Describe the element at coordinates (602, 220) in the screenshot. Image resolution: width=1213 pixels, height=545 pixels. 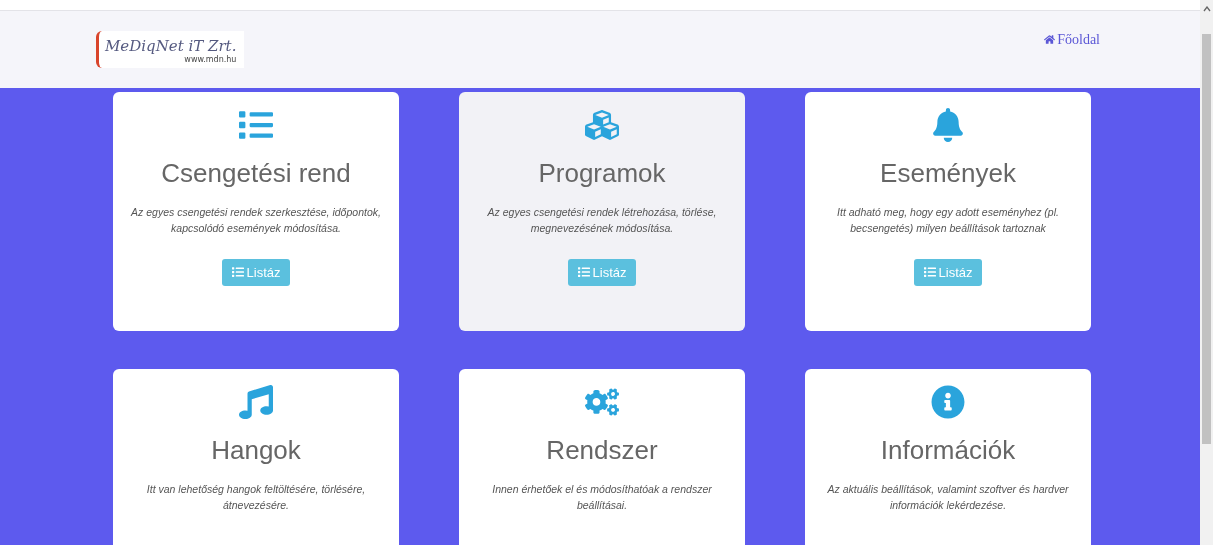
I see `card-description: Az egyes csengetési rendek létrehozása, törlése, megnevezésének módosítása.` at that location.